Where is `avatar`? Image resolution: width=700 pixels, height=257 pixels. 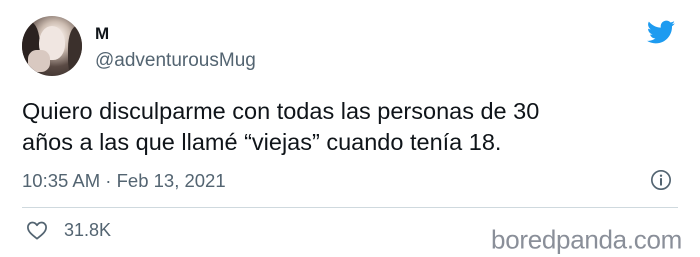
avatar is located at coordinates (52, 46).